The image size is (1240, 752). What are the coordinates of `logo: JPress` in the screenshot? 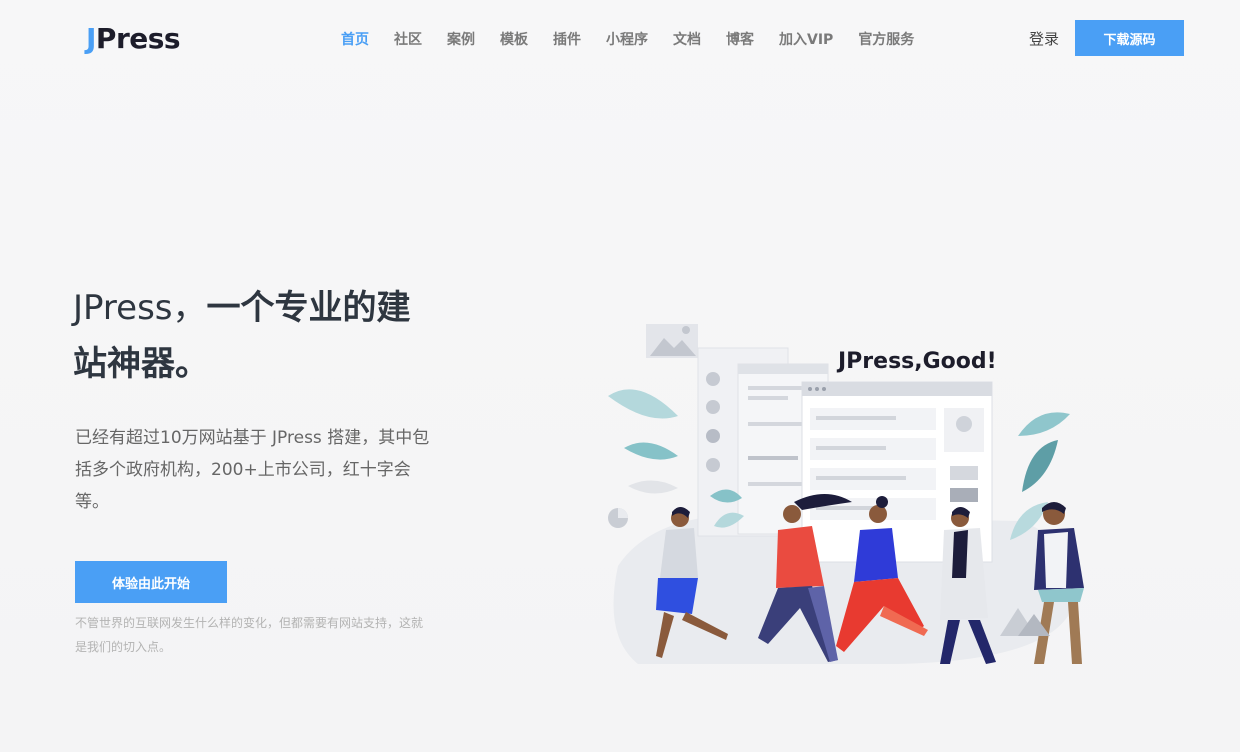 It's located at (133, 38).